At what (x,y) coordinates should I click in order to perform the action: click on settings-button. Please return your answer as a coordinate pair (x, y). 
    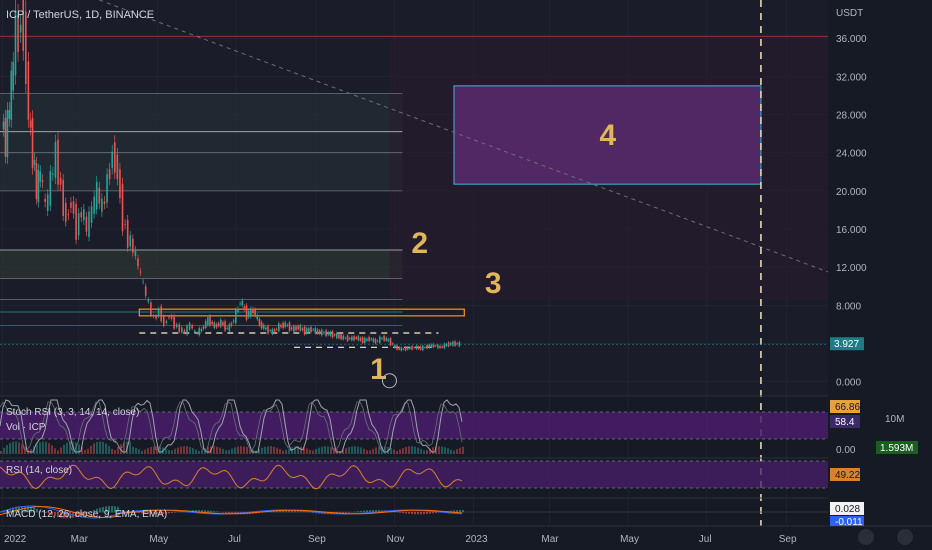
    Looking at the image, I should click on (905, 537).